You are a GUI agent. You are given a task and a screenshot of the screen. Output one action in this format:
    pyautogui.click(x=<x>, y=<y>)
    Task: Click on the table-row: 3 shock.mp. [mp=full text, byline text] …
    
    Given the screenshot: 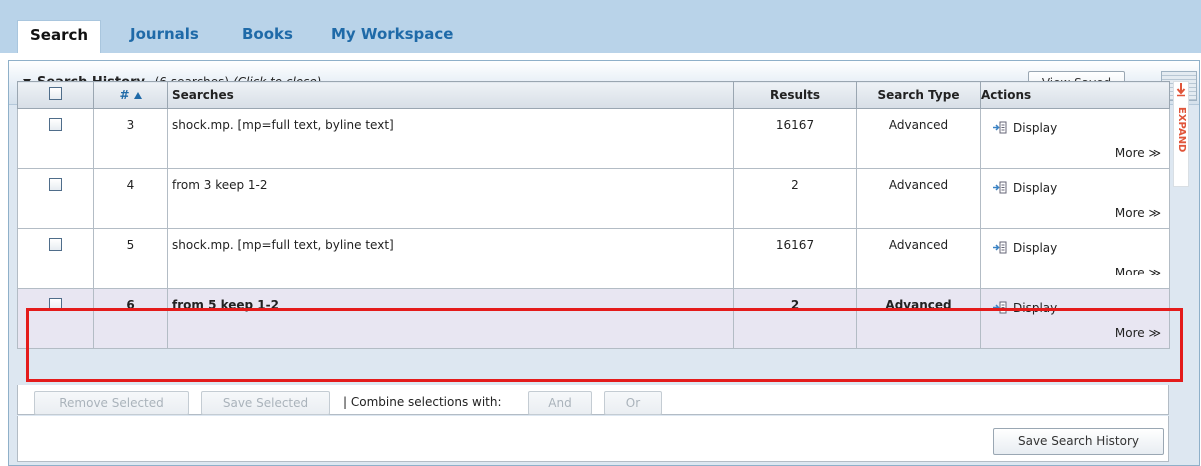 What is the action you would take?
    pyautogui.click(x=593, y=138)
    